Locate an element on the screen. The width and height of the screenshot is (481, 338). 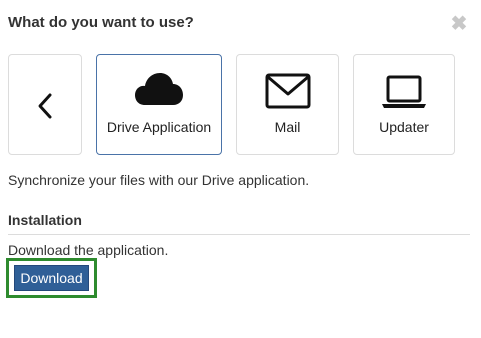
option-label: Updater is located at coordinates (404, 127).